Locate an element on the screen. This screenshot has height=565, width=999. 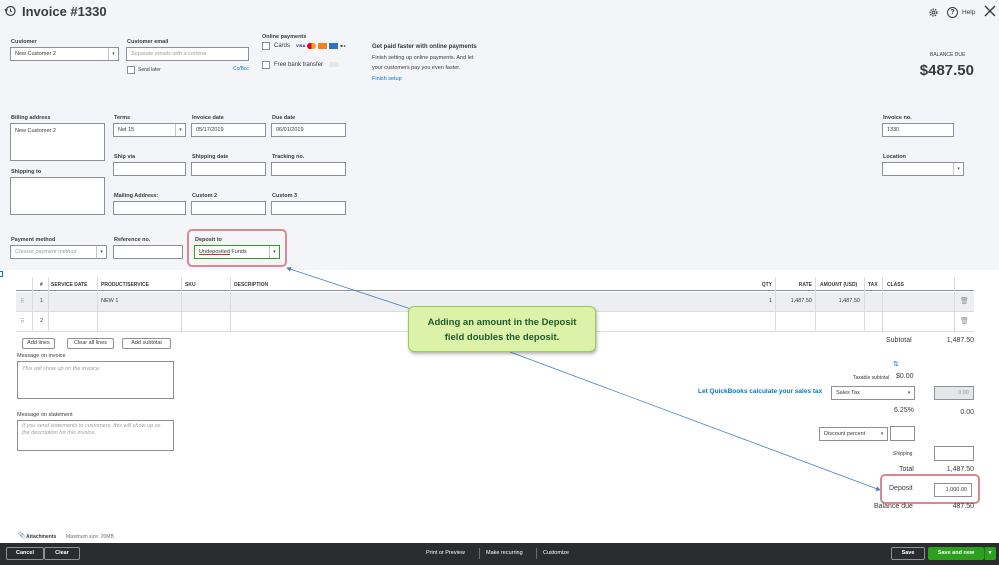
arrow-to-deposit-amount is located at coordinates (695, 421).